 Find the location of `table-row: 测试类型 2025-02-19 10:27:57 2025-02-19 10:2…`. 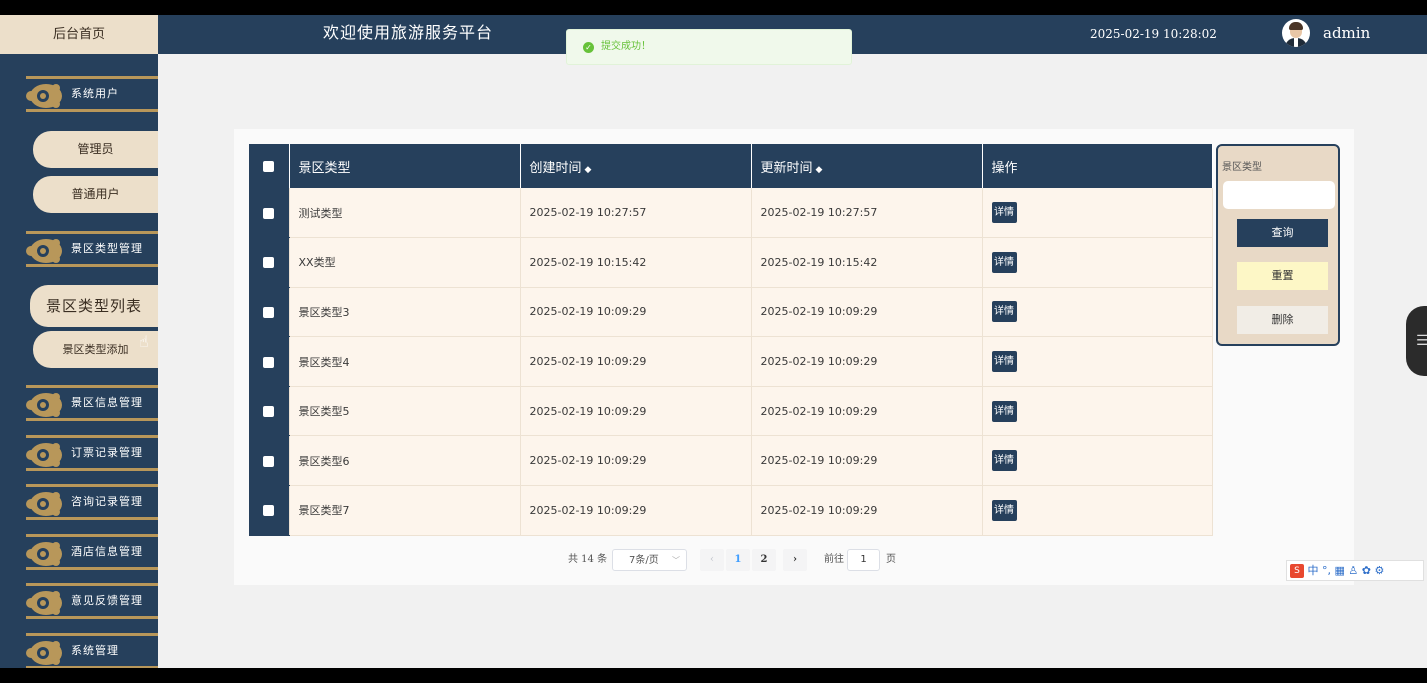

table-row: 测试类型 2025-02-19 10:27:57 2025-02-19 10:2… is located at coordinates (731, 213).